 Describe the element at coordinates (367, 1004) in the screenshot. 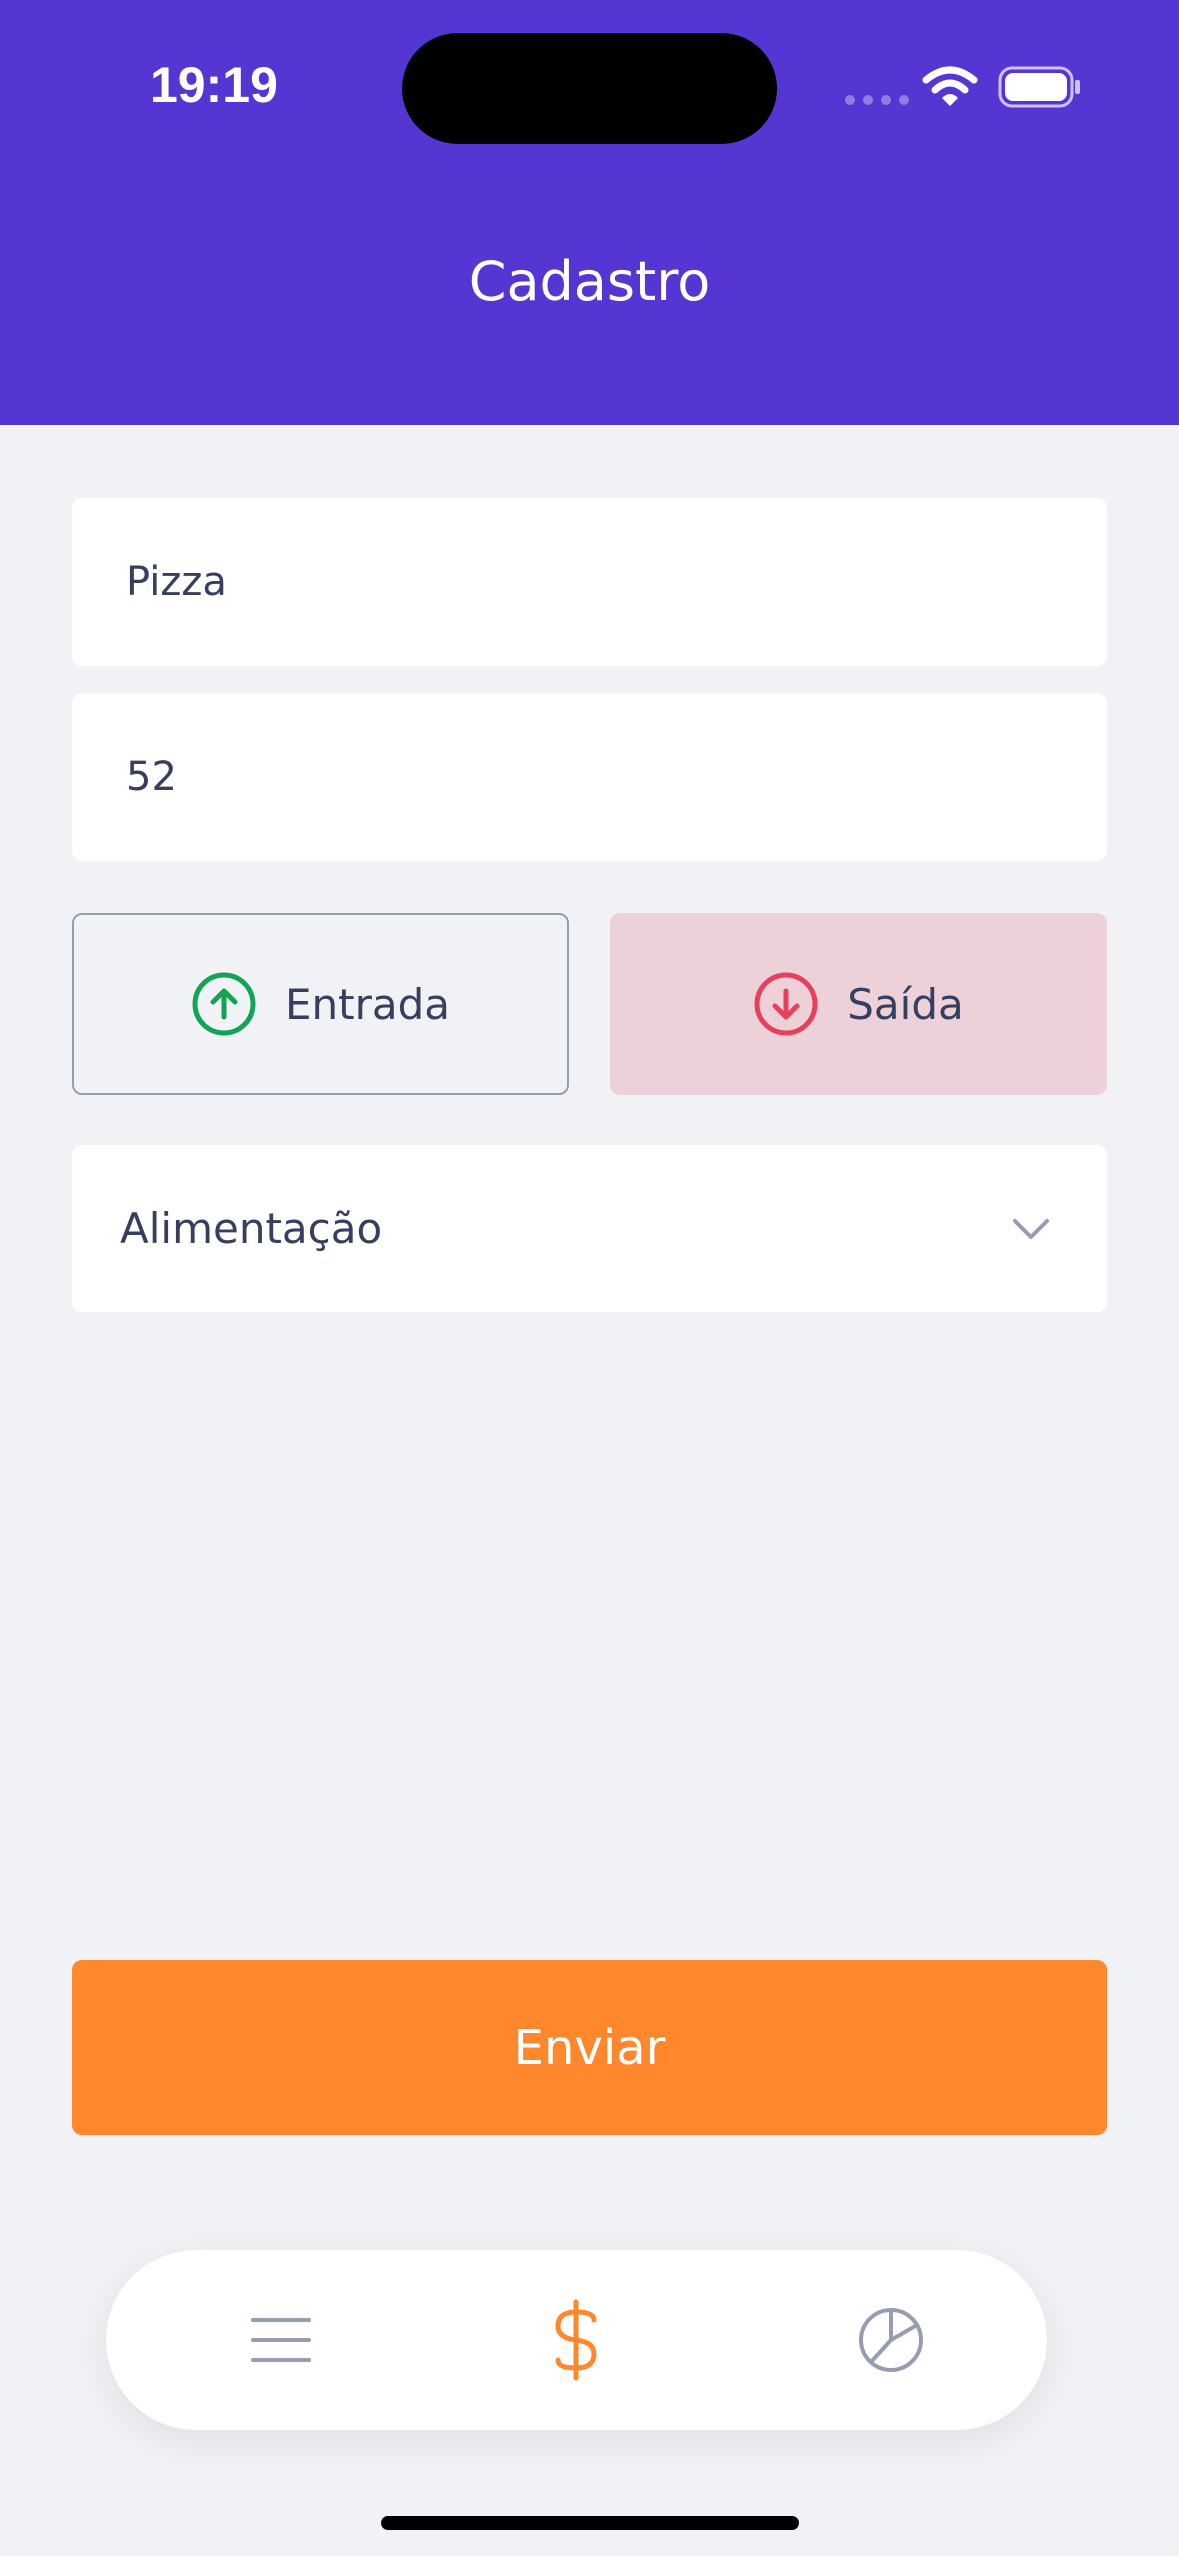

I see `type-income-label: Entrada` at that location.